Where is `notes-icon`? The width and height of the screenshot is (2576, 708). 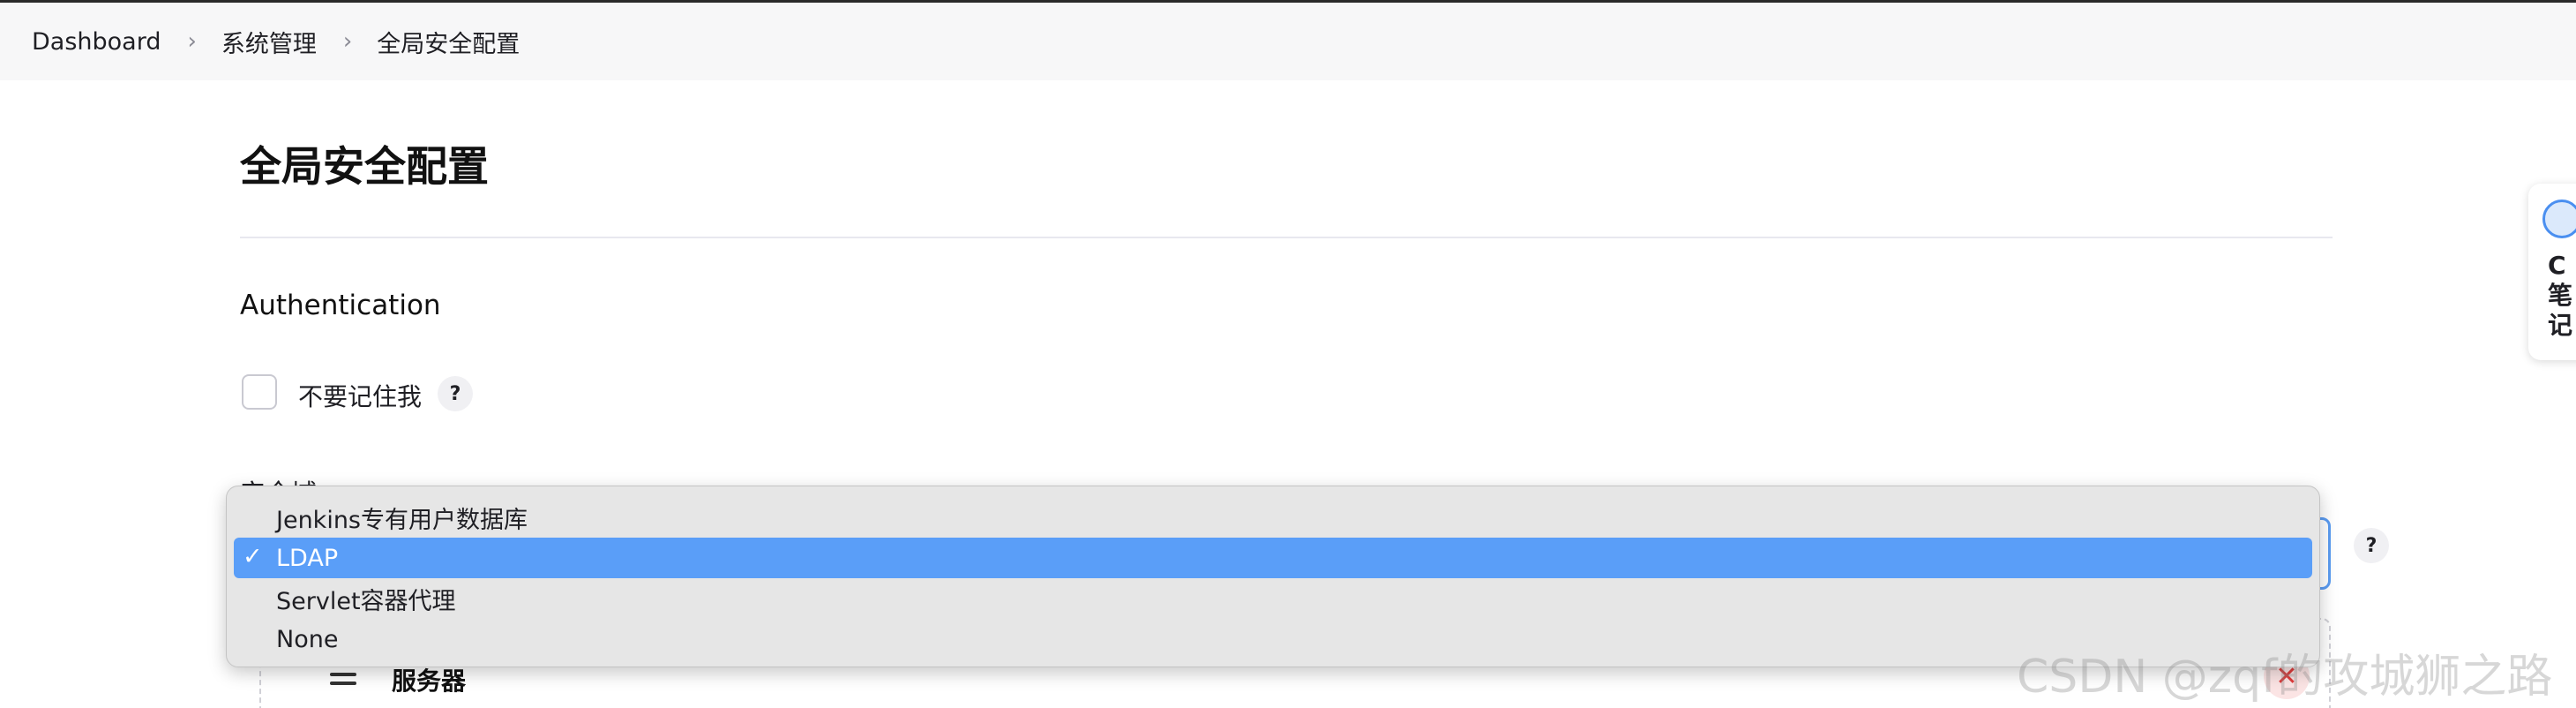
notes-icon is located at coordinates (2559, 219).